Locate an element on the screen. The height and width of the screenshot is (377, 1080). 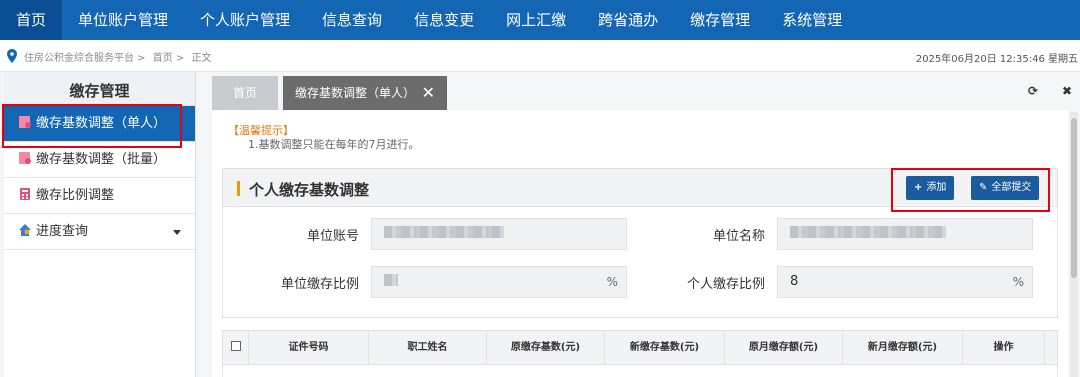
unit-ratio-label: 单位缴存比例 is located at coordinates (319, 284).